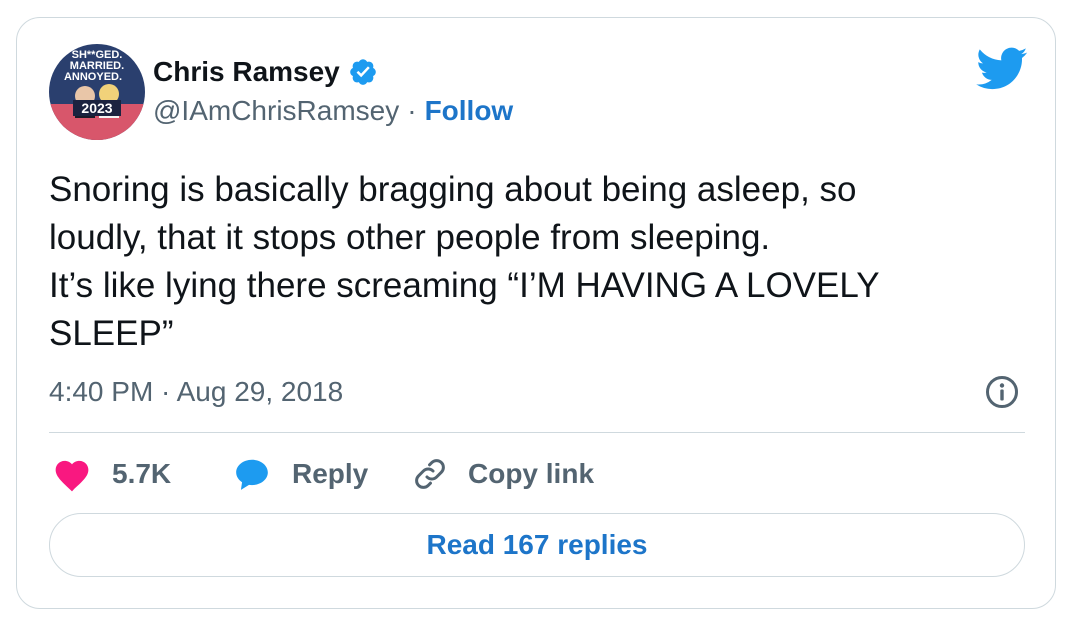 This screenshot has height=636, width=1077. What do you see at coordinates (537, 432) in the screenshot?
I see `divider` at bounding box center [537, 432].